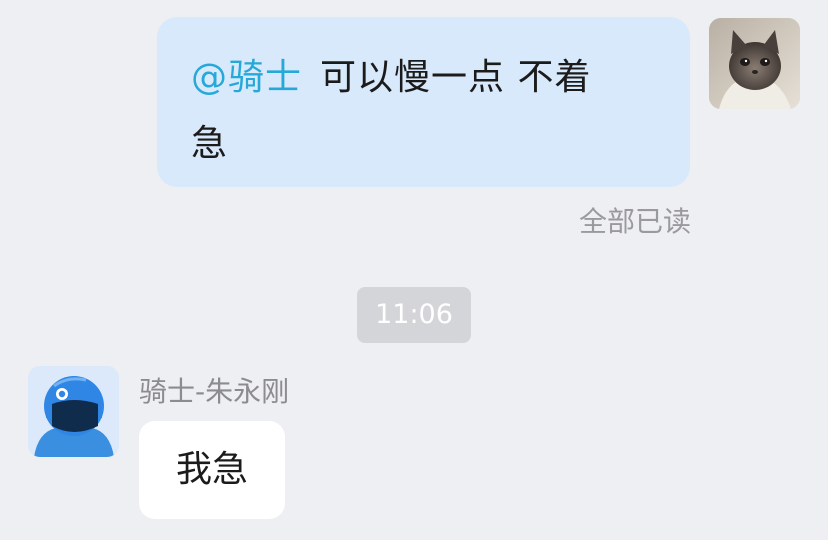  Describe the element at coordinates (414, 315) in the screenshot. I see `time-divider: 11:06` at that location.